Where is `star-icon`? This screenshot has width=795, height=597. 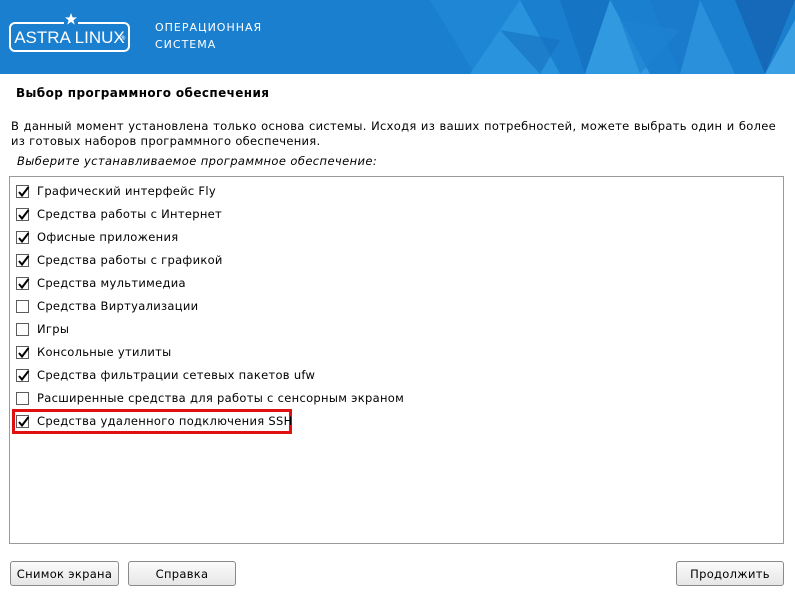
star-icon is located at coordinates (71, 19).